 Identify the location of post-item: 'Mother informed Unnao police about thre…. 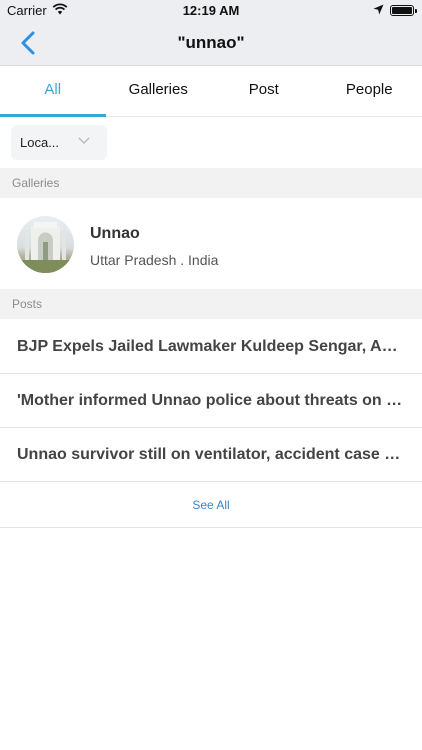
(211, 401).